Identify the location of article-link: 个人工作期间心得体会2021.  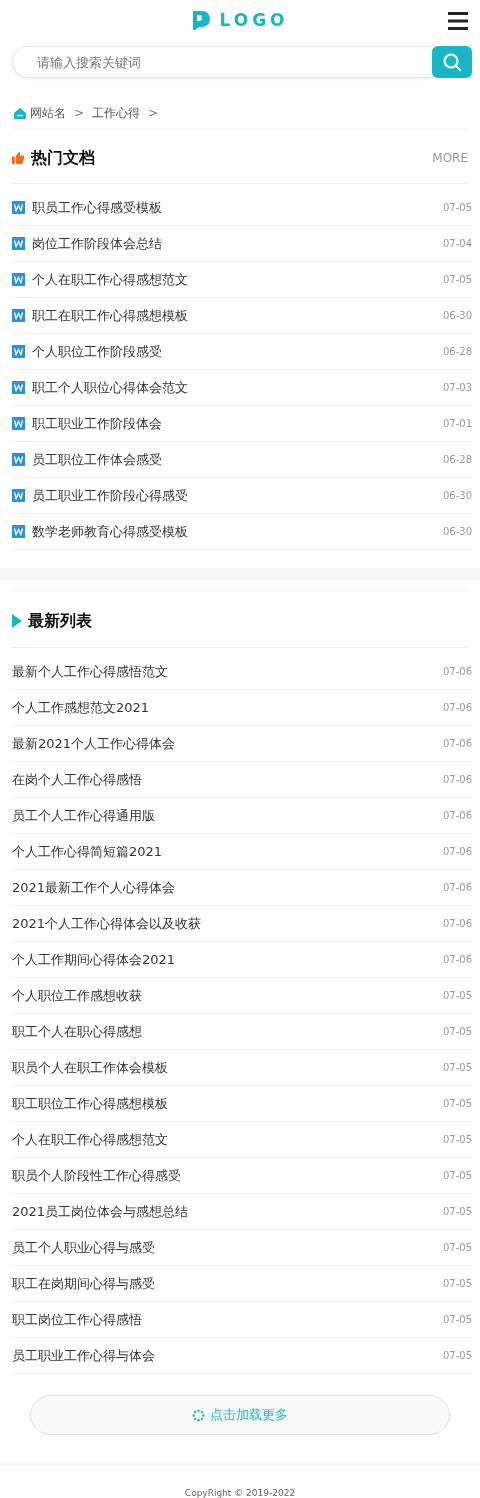
(224, 959).